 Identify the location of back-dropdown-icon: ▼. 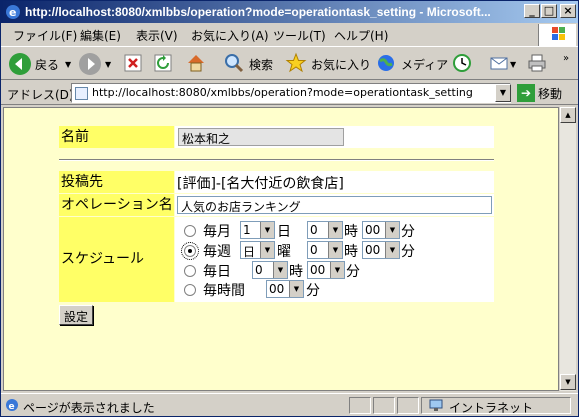
(68, 64).